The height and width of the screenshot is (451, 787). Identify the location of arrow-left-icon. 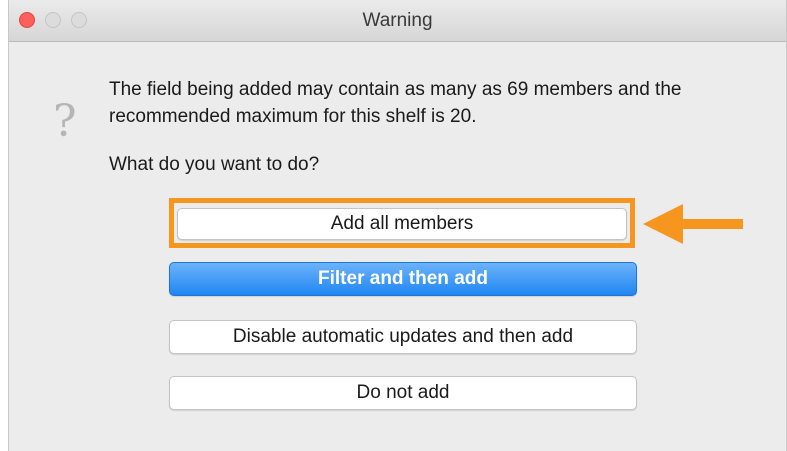
(693, 224).